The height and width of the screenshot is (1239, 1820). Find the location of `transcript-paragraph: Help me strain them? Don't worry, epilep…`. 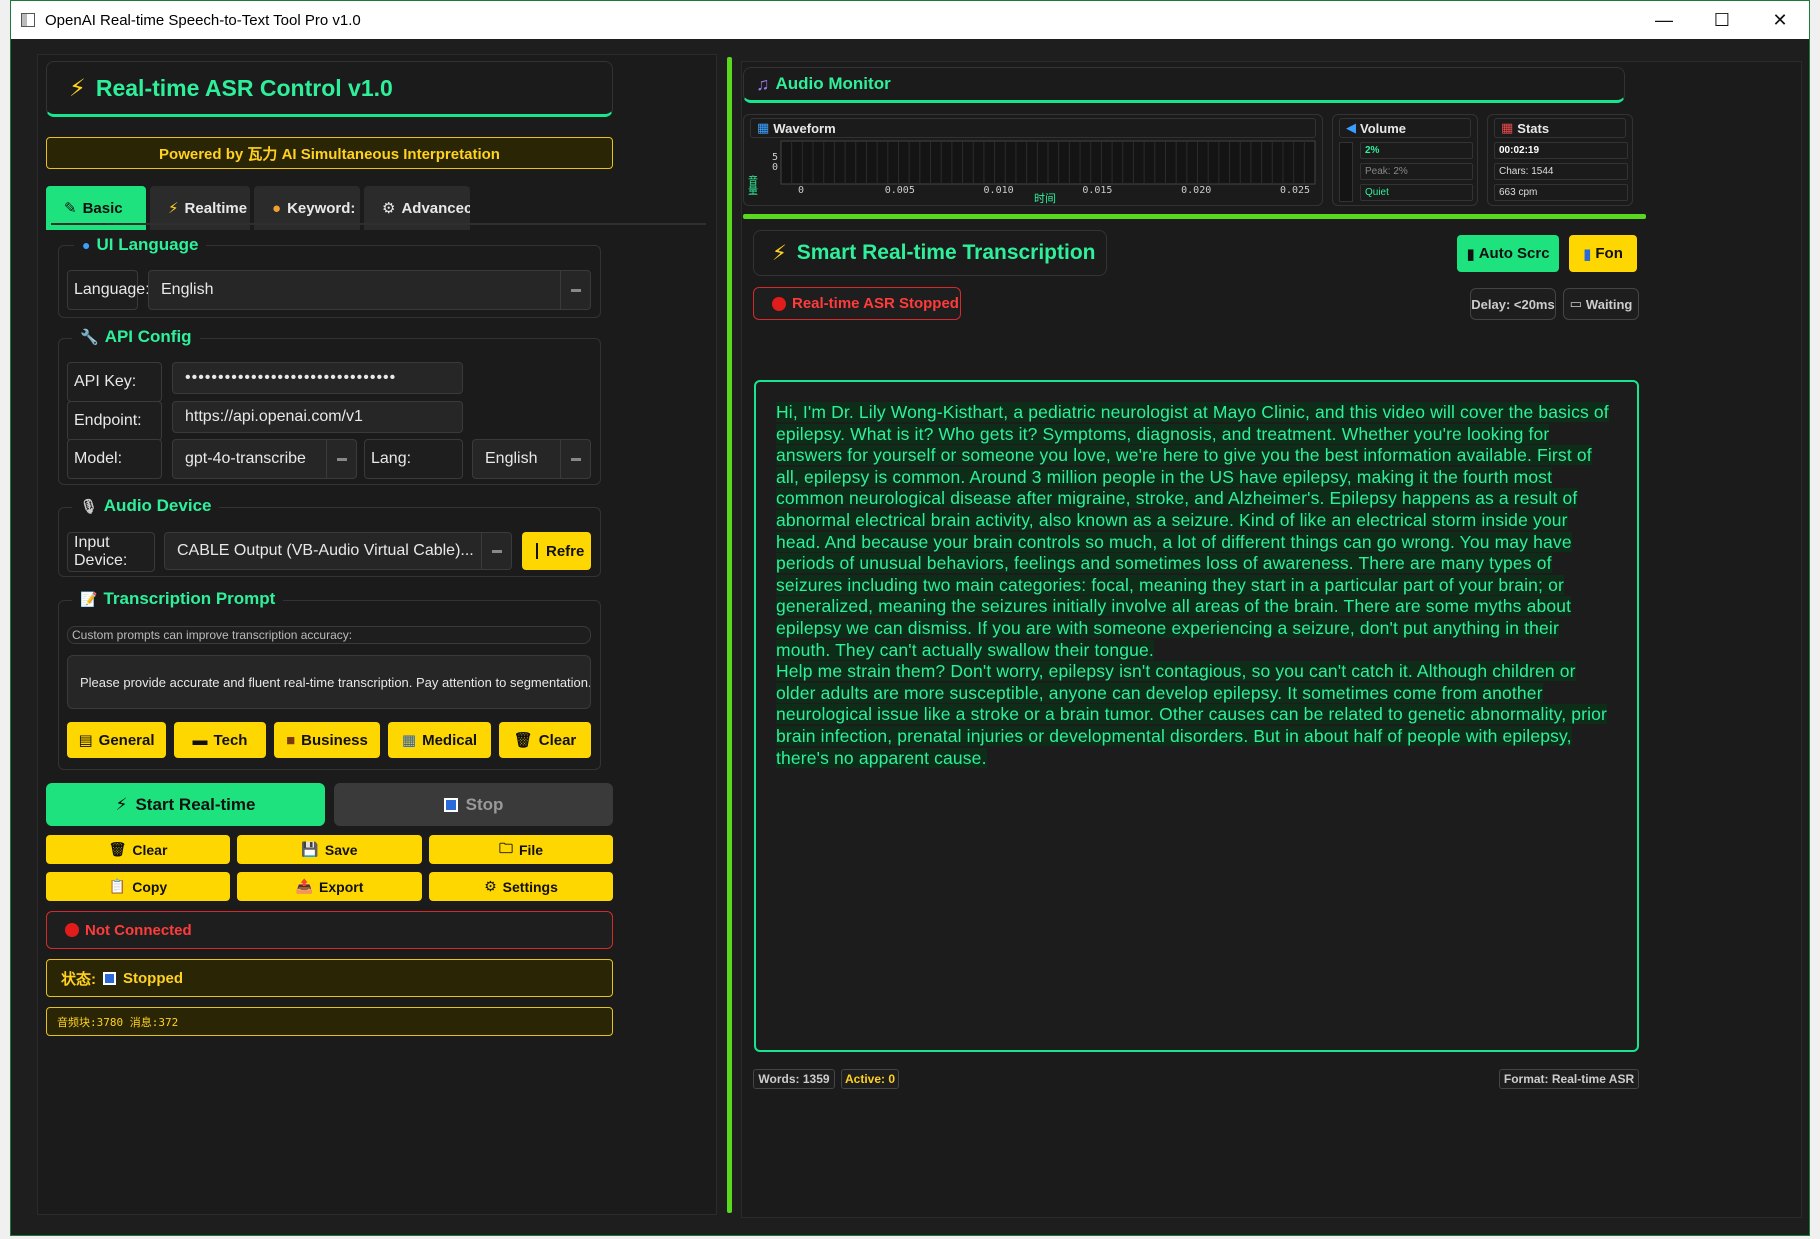

transcript-paragraph: Help me strain them? Don't worry, epilep… is located at coordinates (1196, 715).